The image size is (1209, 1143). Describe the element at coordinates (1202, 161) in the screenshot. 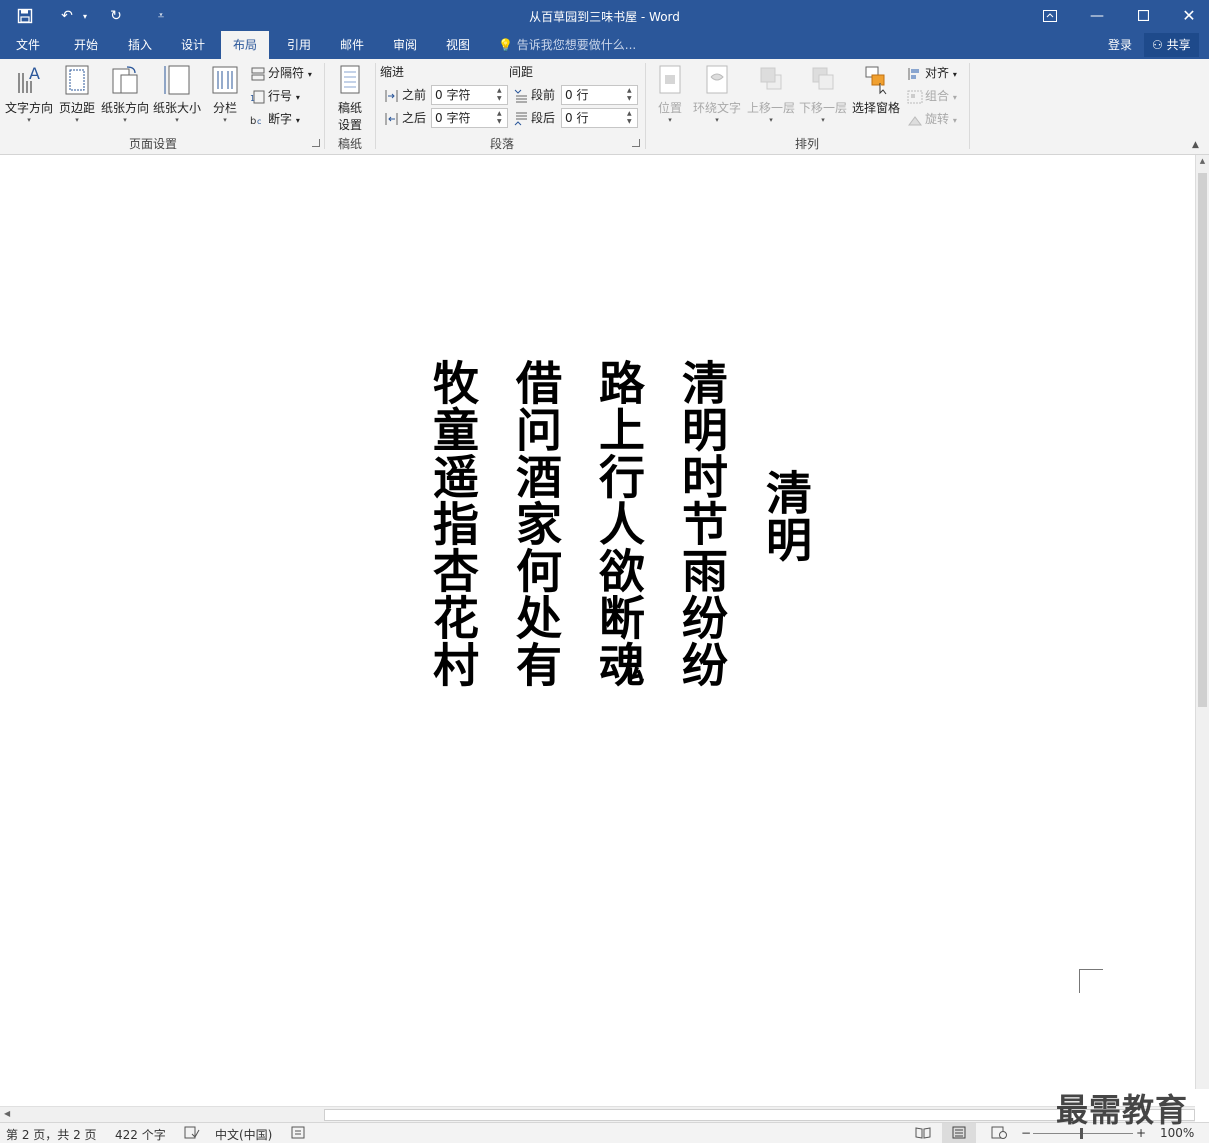

I see `scroll-up-icon: ▲` at that location.